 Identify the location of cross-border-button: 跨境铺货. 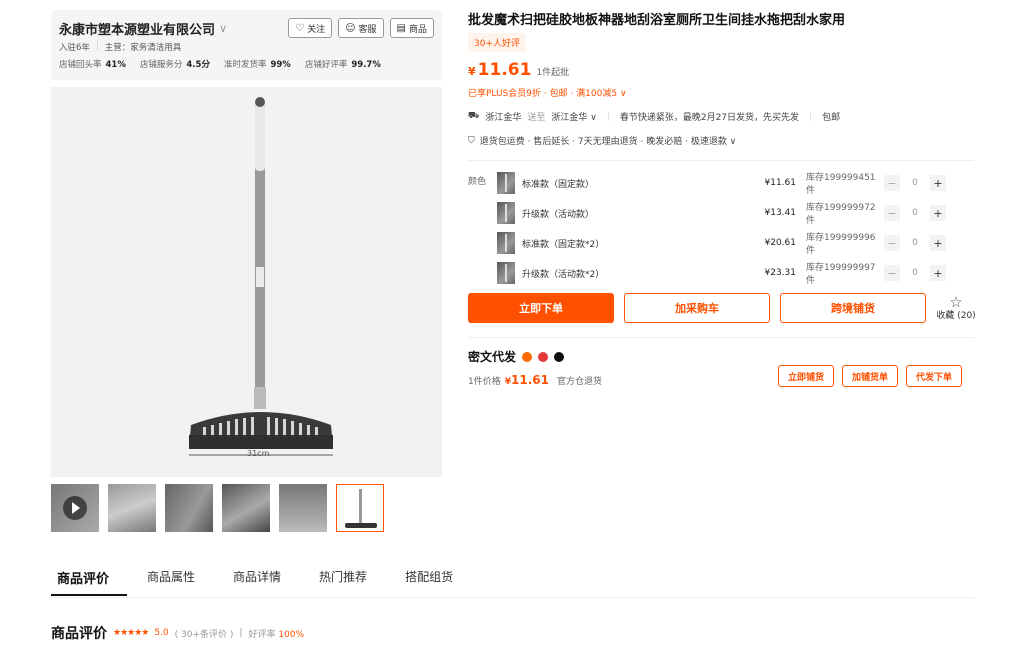
(853, 308).